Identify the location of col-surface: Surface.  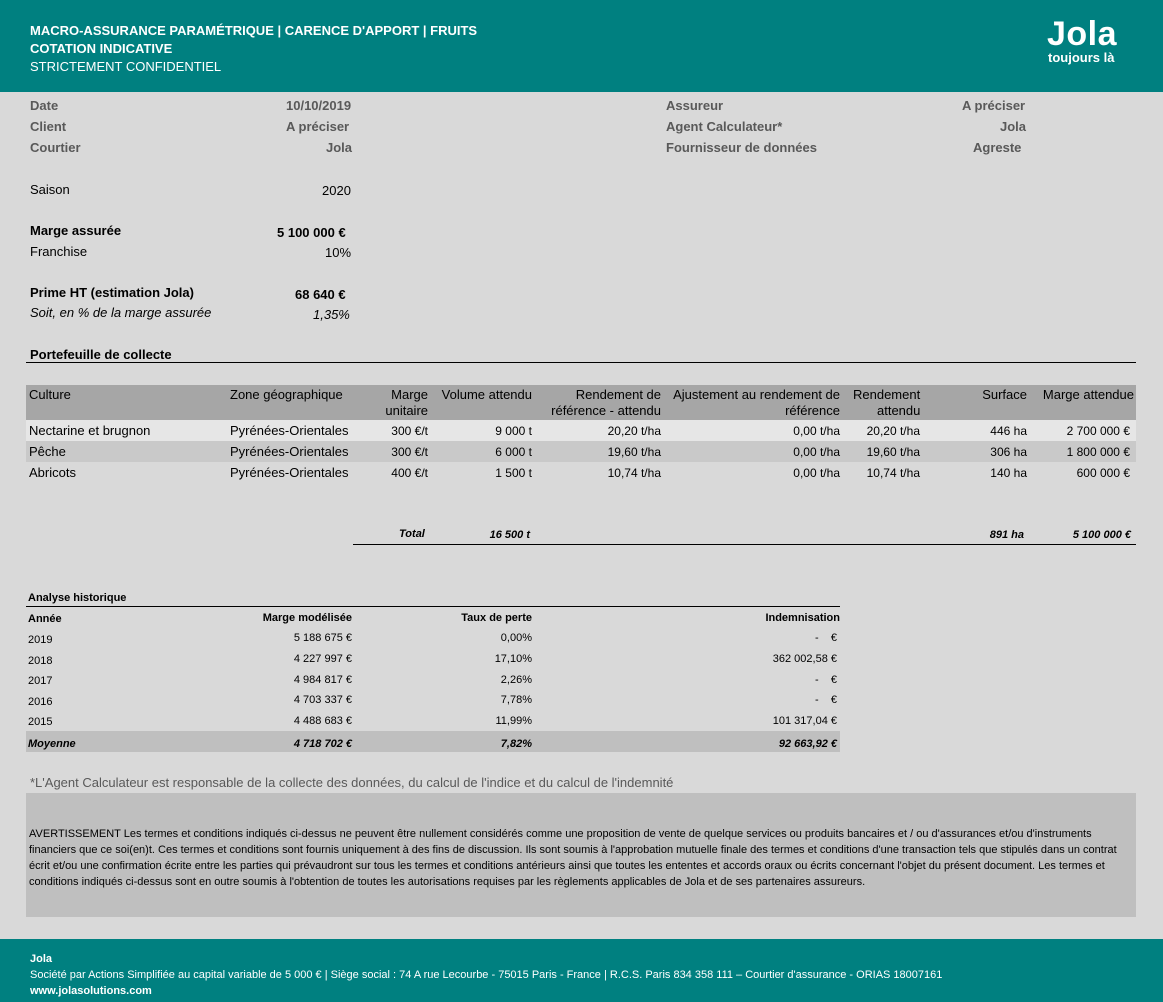
(1004, 394).